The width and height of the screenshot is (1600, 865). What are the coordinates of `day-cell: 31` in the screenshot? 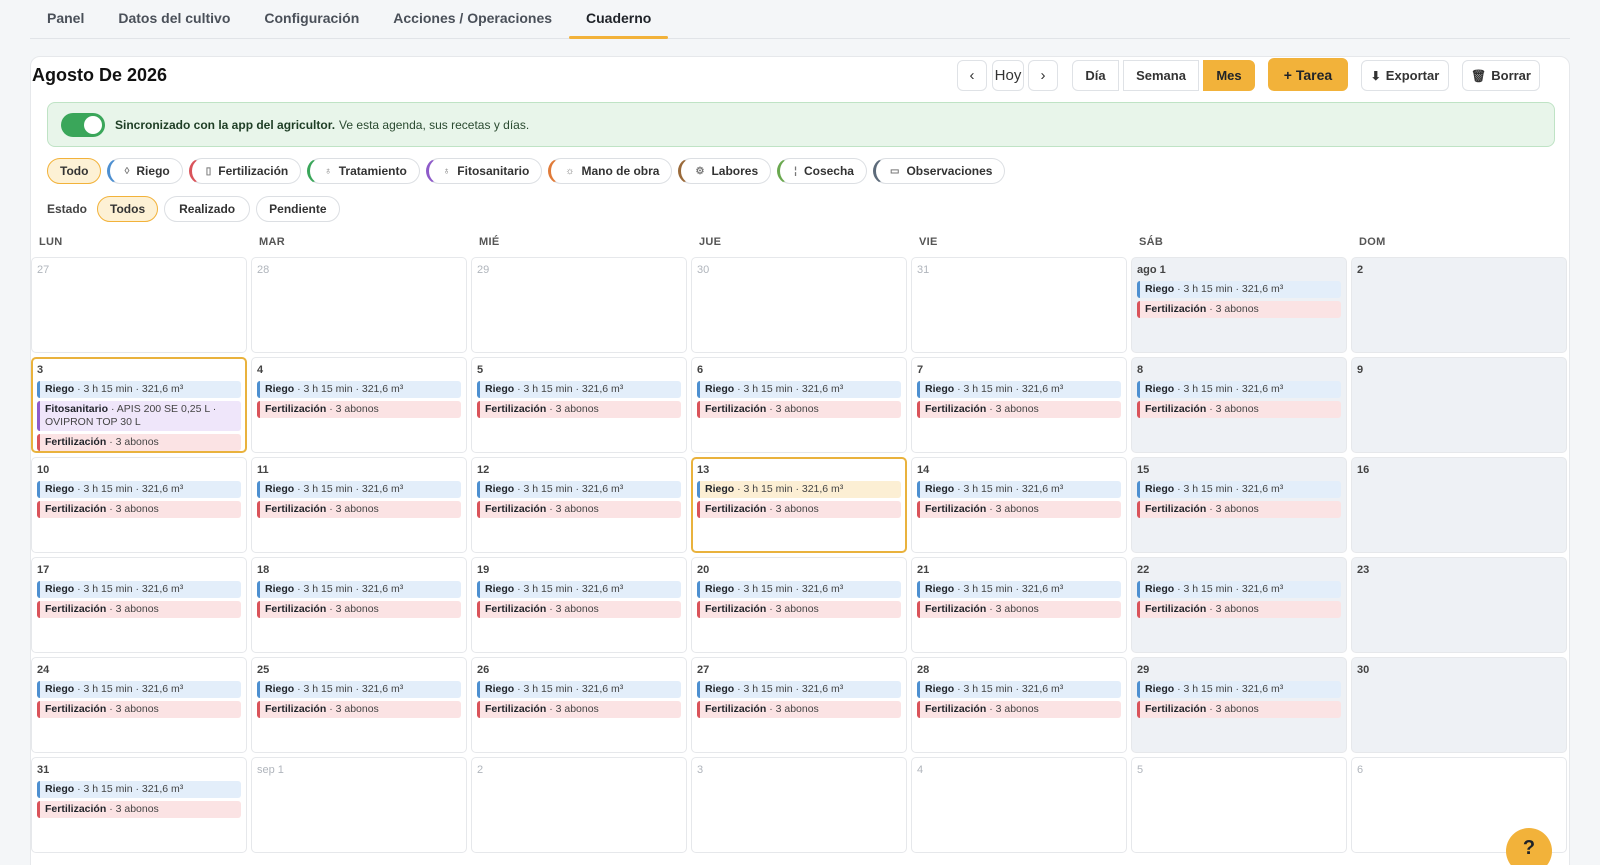 It's located at (1019, 305).